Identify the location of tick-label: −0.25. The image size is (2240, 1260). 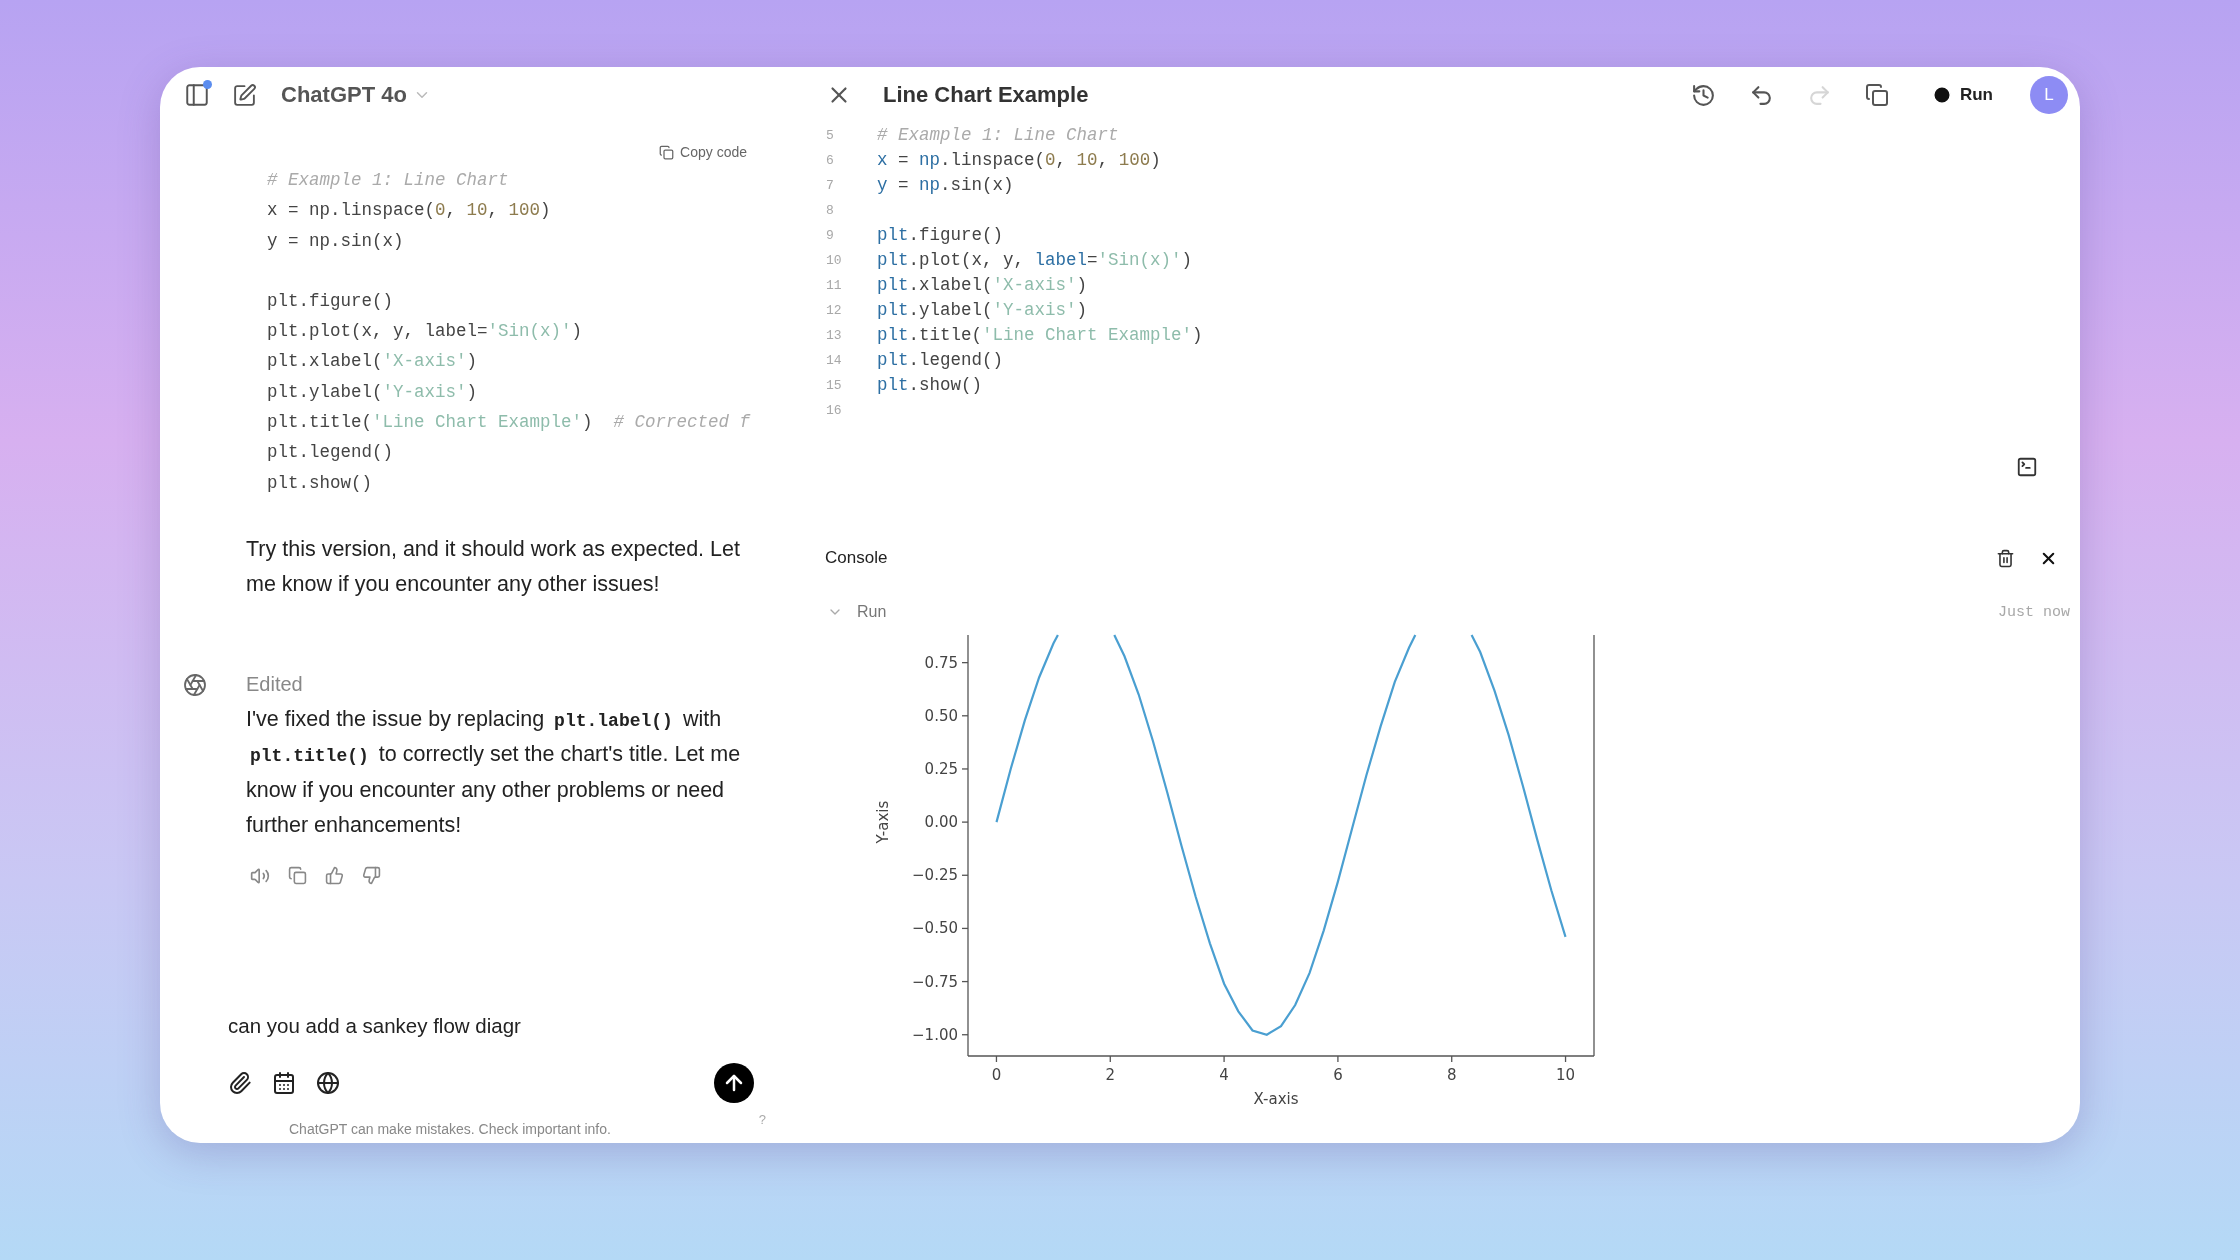
(935, 875).